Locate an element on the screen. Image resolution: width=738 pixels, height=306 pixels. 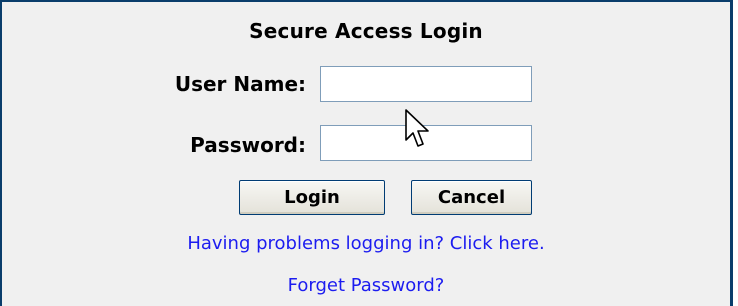
login-title: Secure Access Login is located at coordinates (366, 31).